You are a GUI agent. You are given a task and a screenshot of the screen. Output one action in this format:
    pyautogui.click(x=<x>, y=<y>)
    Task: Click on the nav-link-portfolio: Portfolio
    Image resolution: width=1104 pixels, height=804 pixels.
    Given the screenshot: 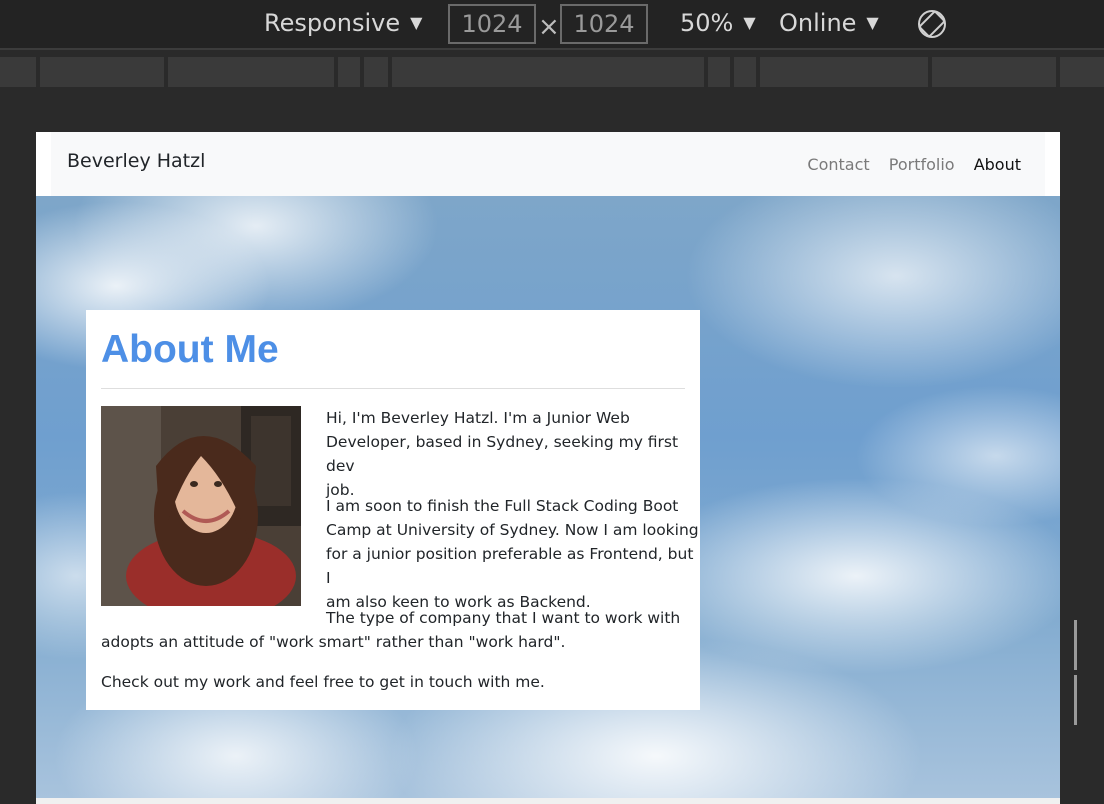 What is the action you would take?
    pyautogui.click(x=922, y=164)
    